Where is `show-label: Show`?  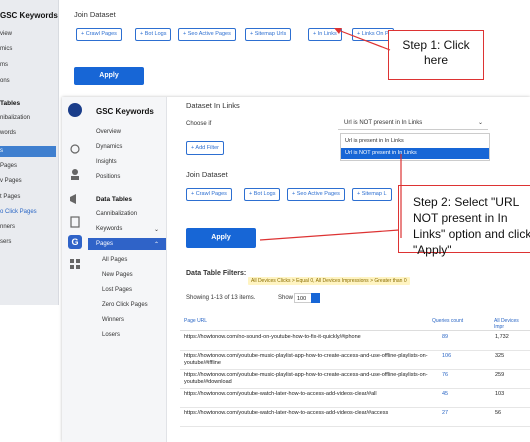
show-label: Show is located at coordinates (286, 298).